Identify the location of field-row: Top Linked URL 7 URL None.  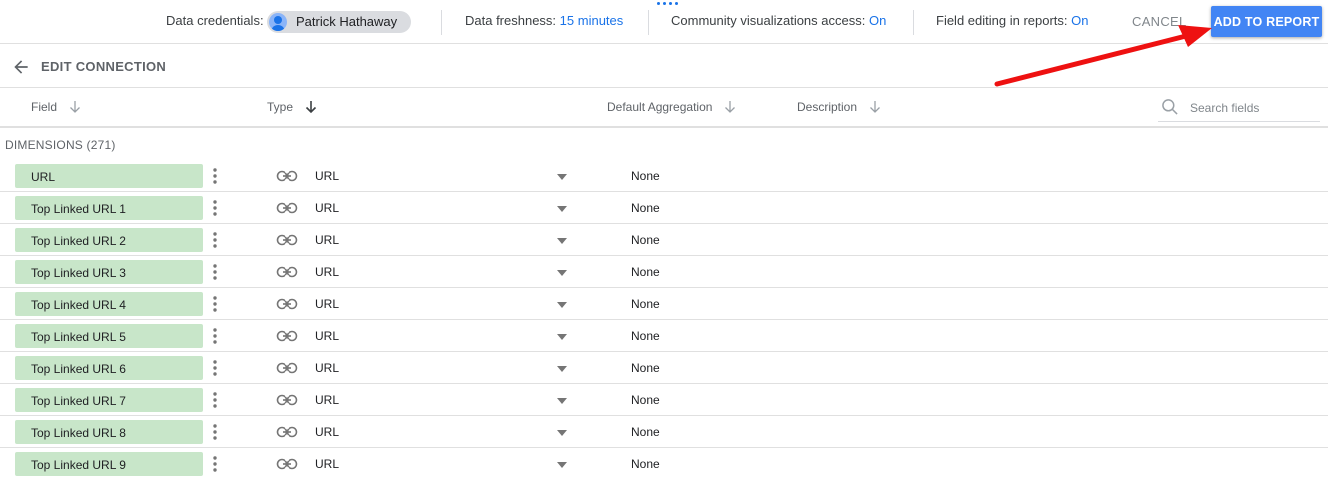
(664, 400).